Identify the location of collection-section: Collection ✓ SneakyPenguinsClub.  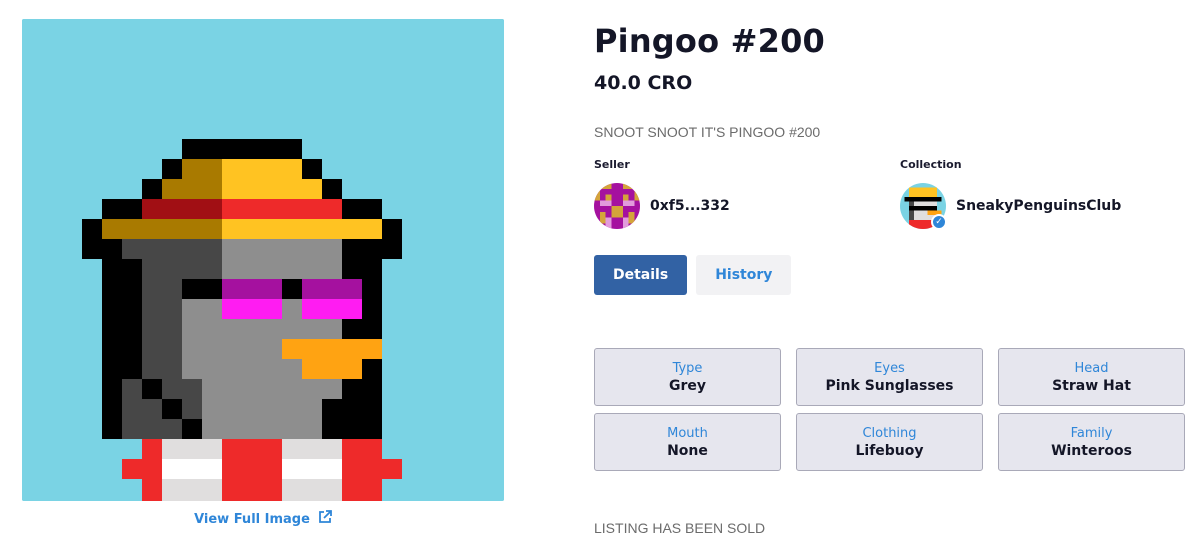
(1011, 194).